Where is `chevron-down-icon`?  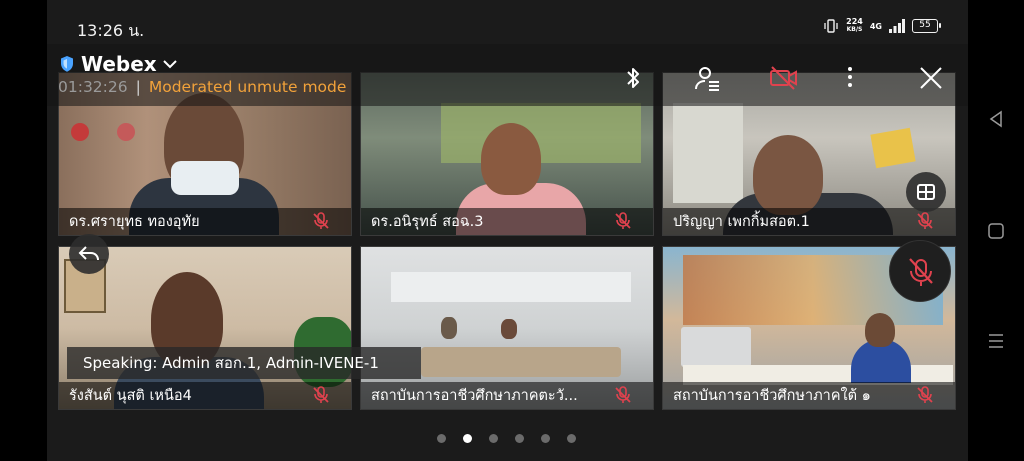 chevron-down-icon is located at coordinates (169, 64).